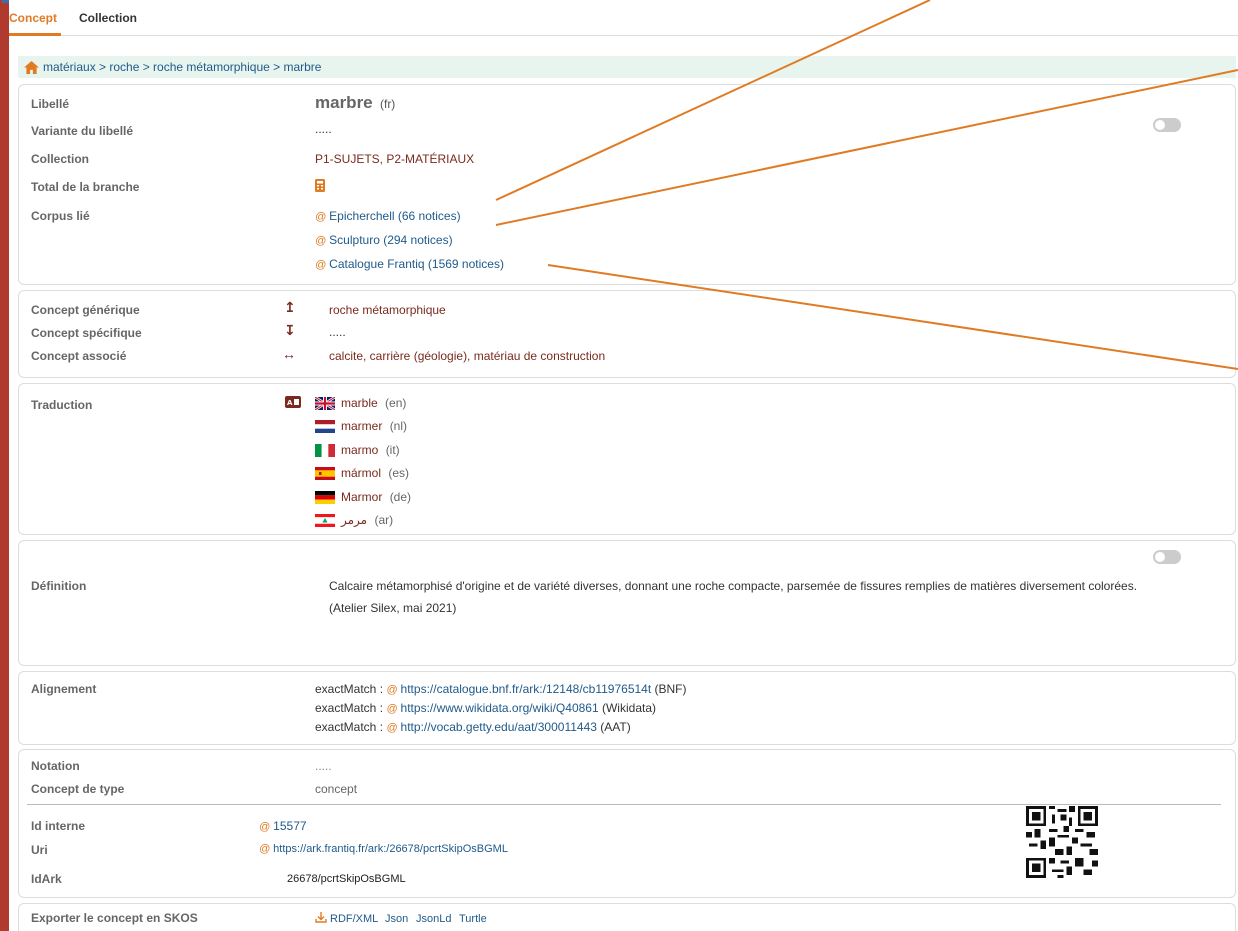 The image size is (1238, 931). I want to click on left-sidebar-strip, so click(4, 465).